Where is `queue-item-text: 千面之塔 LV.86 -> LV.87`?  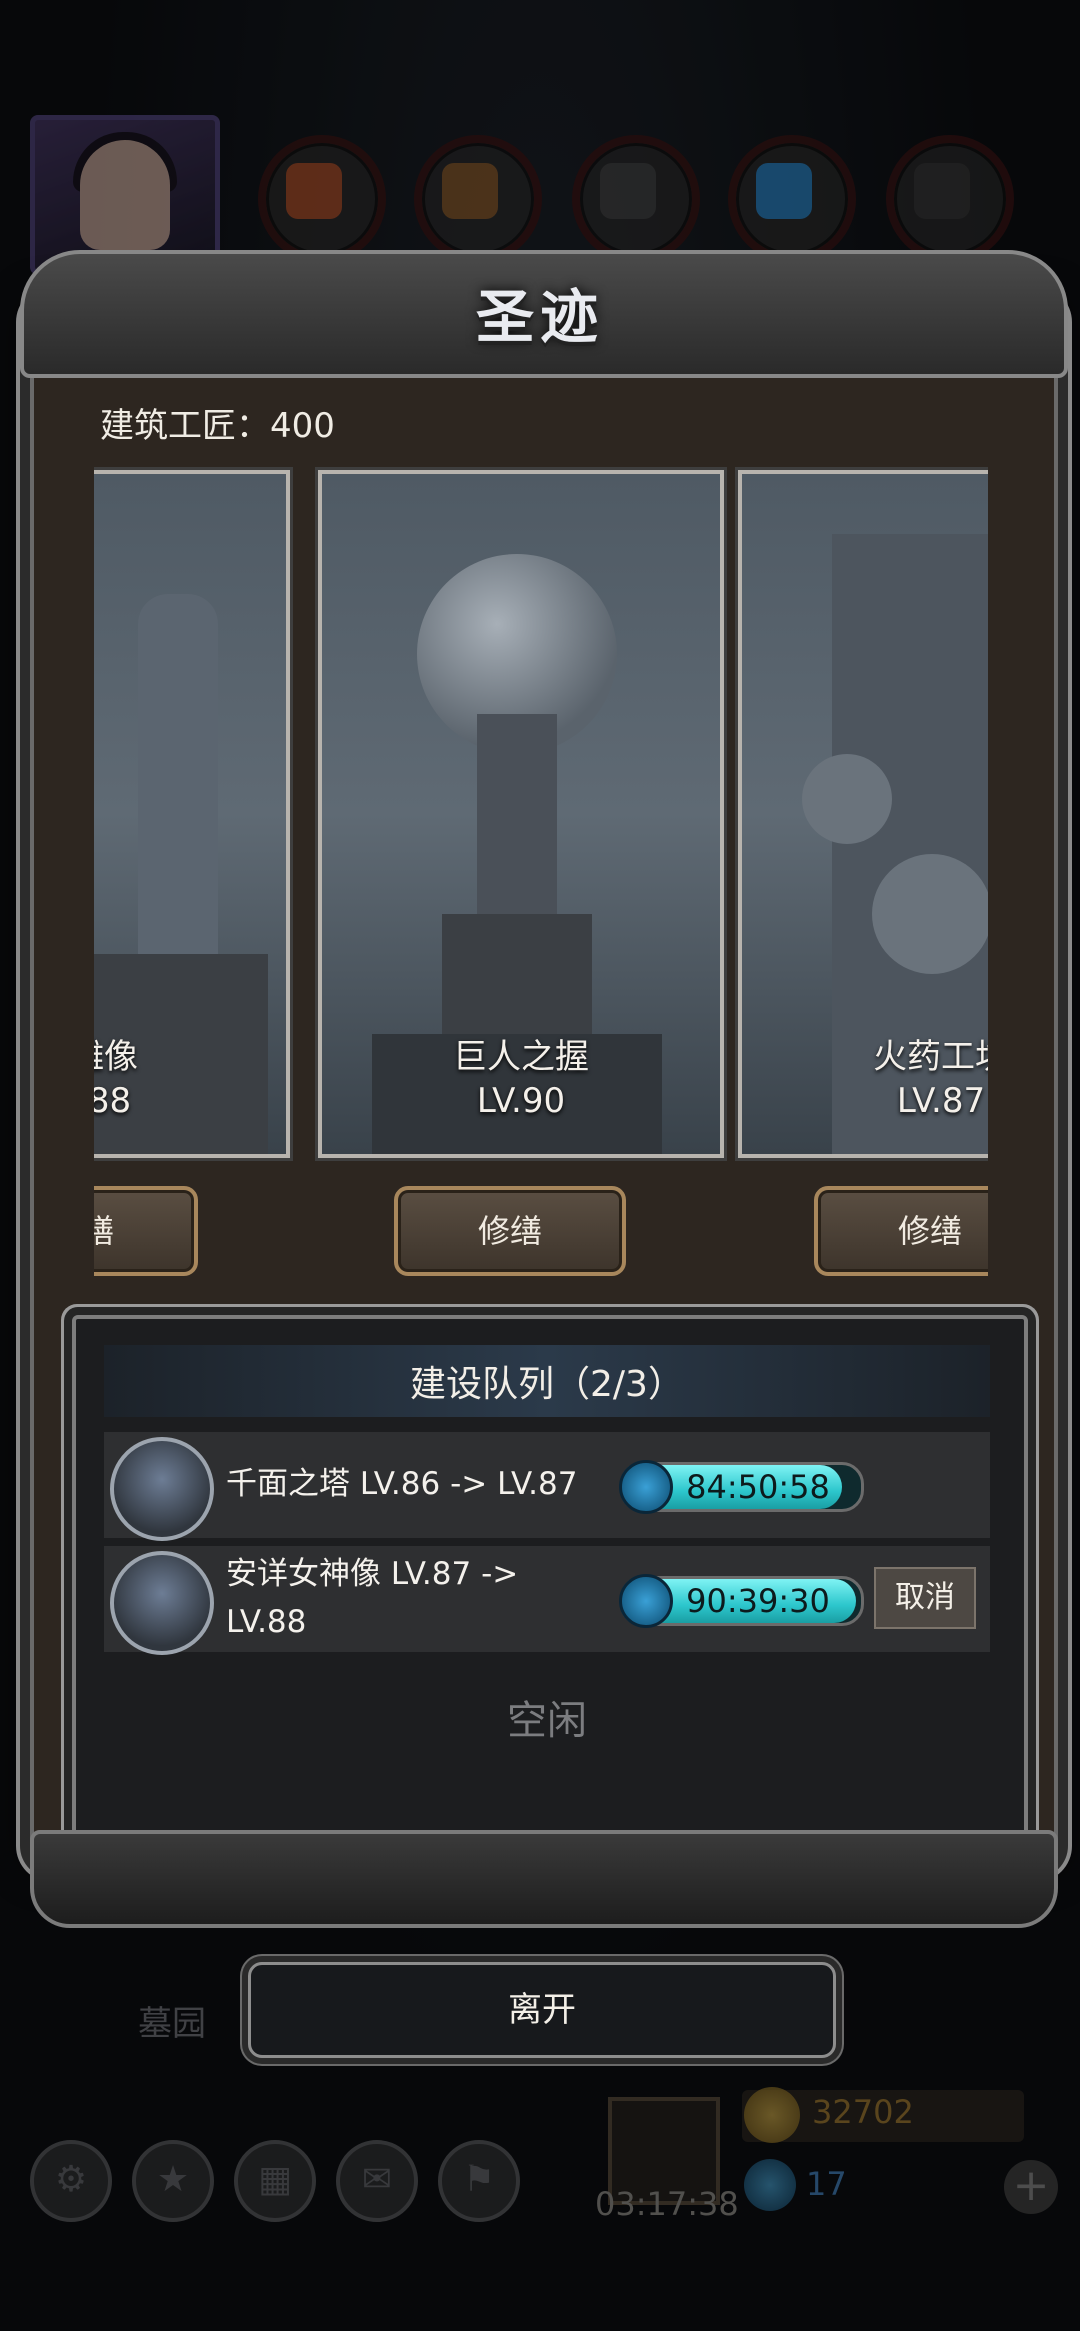
queue-item-text: 千面之塔 LV.86 -> LV.87 is located at coordinates (402, 1484).